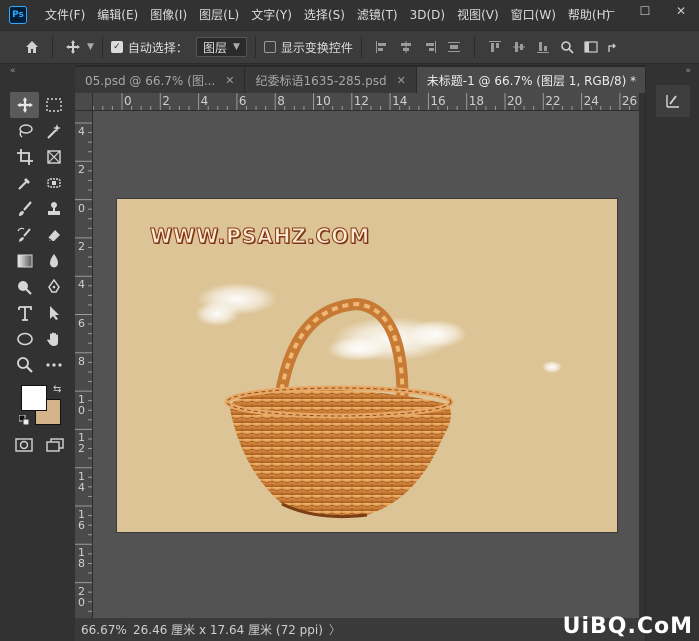 Image resolution: width=699 pixels, height=641 pixels. I want to click on auto-select-label: 自动选择：, so click(157, 47).